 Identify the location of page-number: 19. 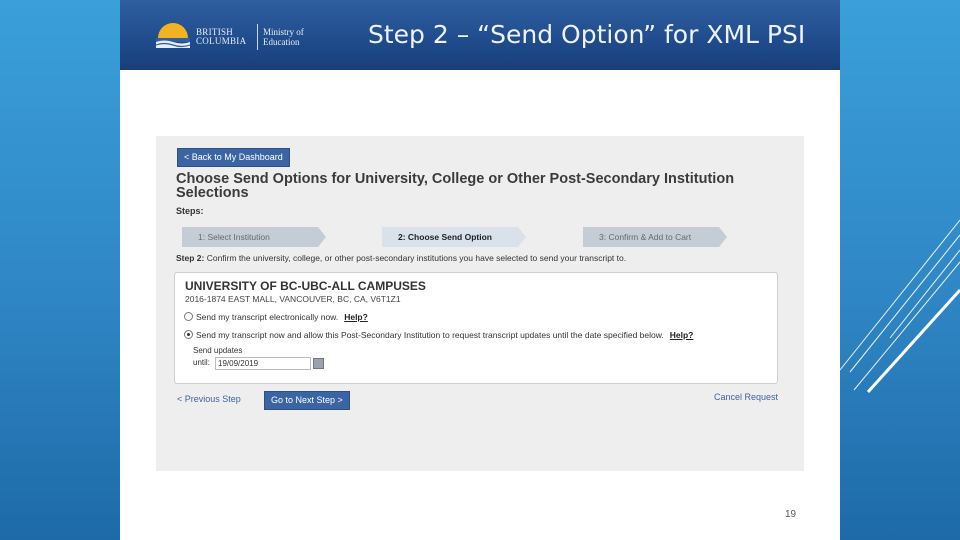
(791, 514).